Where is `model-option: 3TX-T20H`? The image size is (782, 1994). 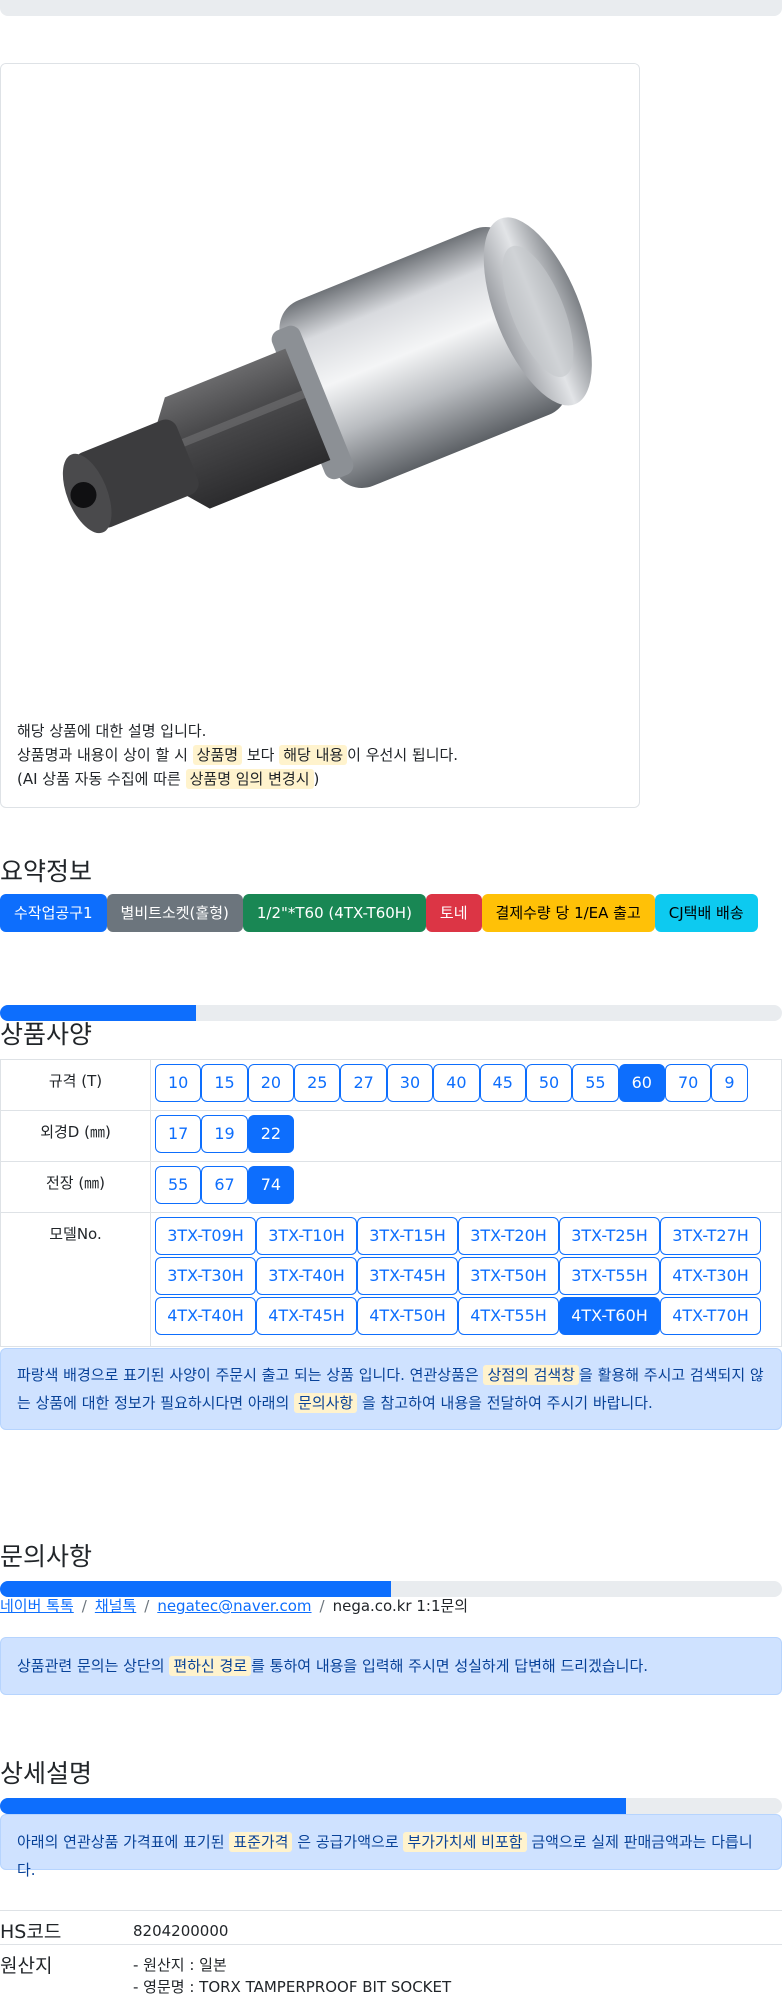 model-option: 3TX-T20H is located at coordinates (508, 1236).